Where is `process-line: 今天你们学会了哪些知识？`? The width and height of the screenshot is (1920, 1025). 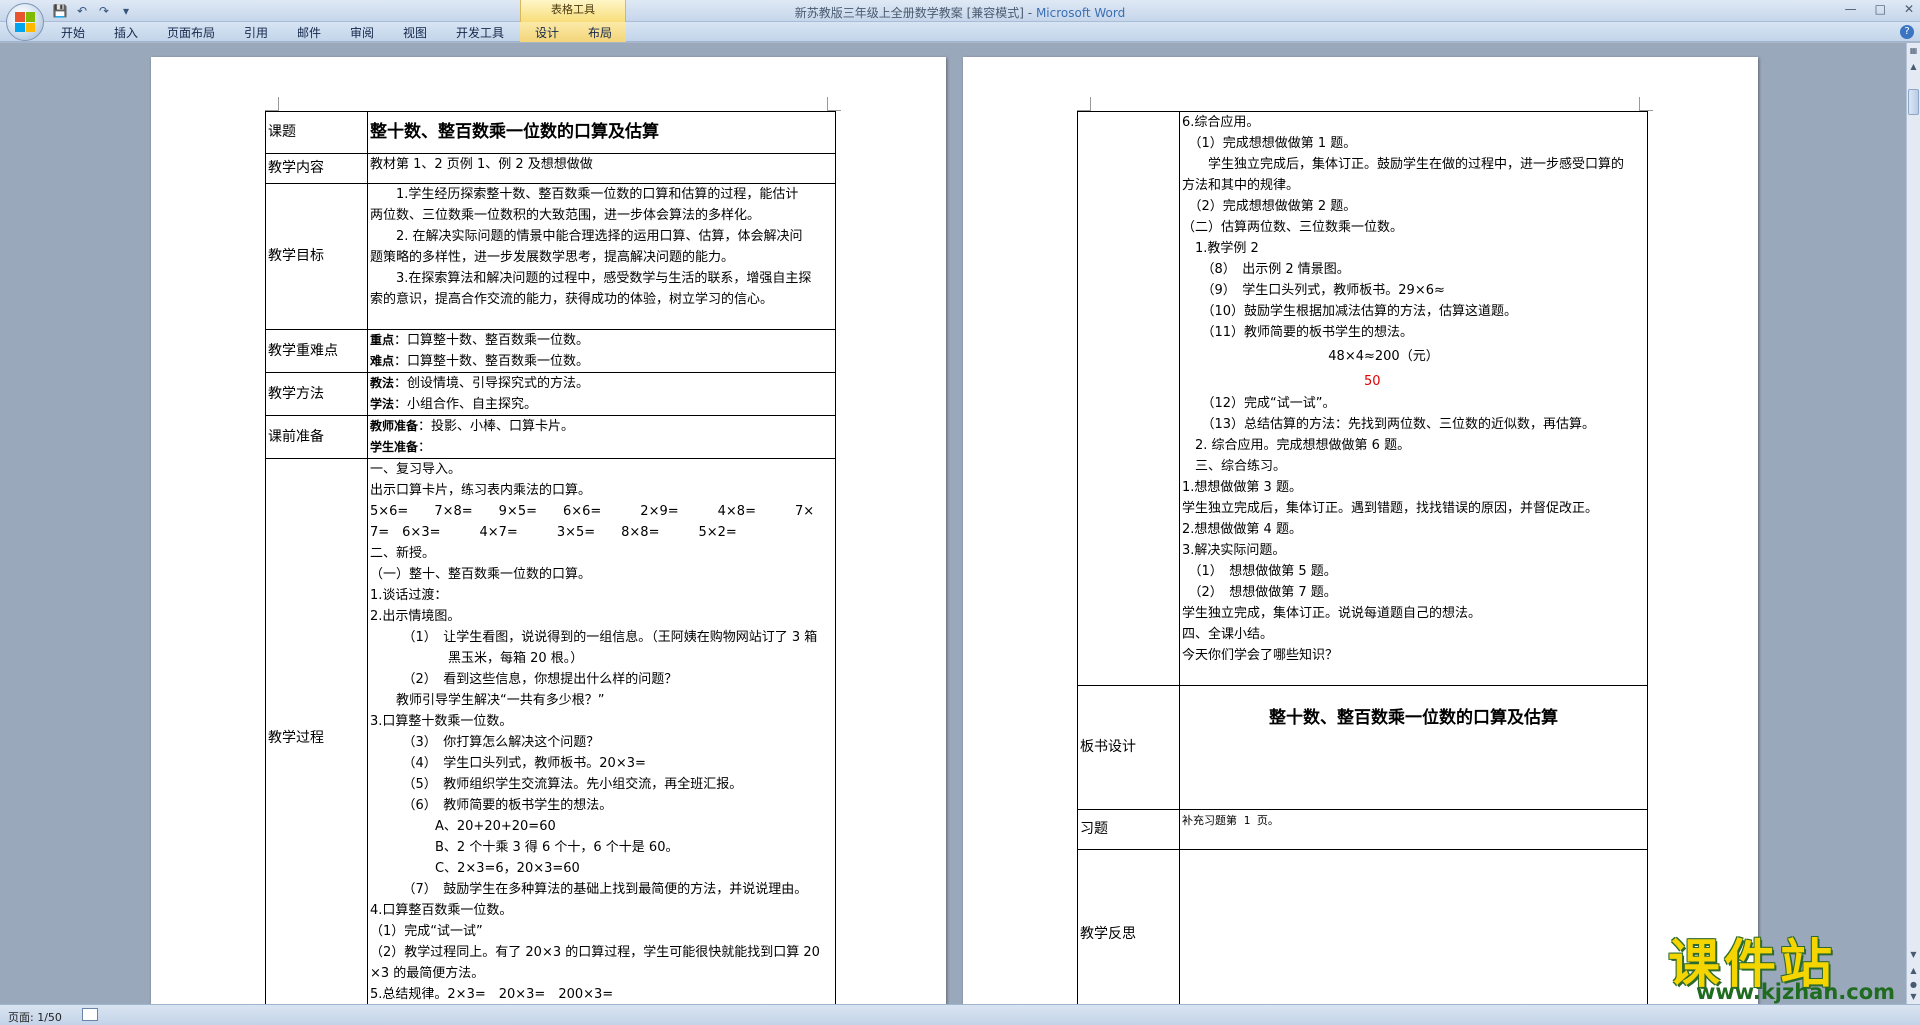 process-line: 今天你们学会了哪些知识？ is located at coordinates (1260, 655).